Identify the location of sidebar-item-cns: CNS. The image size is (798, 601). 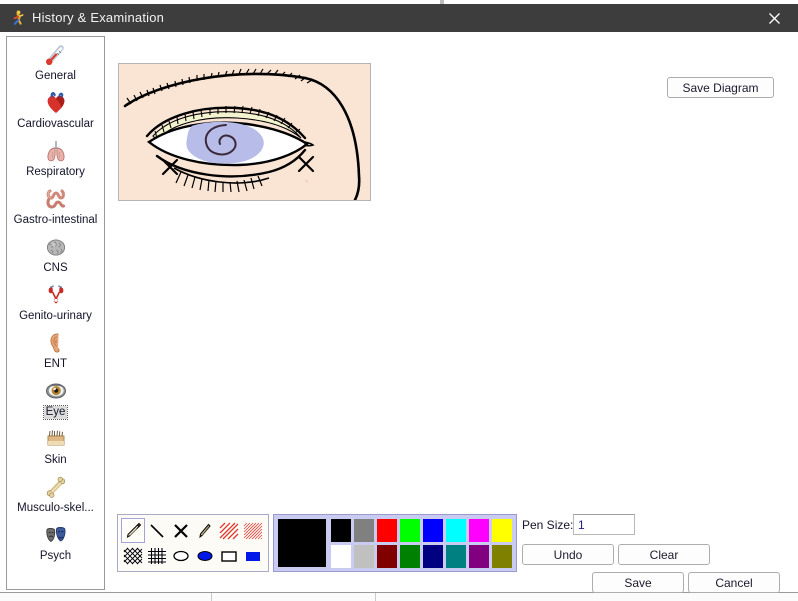
(55, 253).